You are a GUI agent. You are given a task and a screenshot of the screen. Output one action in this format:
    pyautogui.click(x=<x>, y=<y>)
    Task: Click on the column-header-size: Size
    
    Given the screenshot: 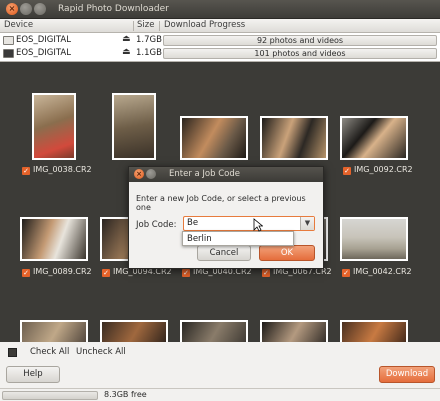 What is the action you would take?
    pyautogui.click(x=145, y=25)
    